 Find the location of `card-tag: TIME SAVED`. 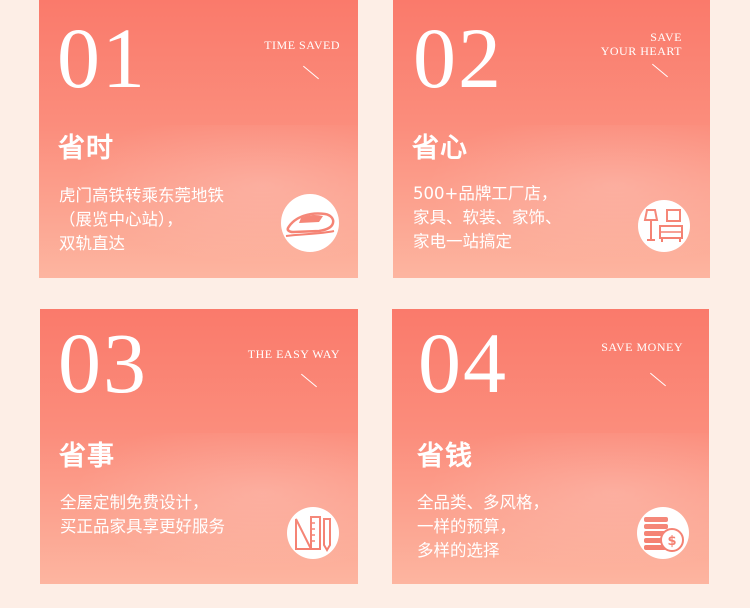

card-tag: TIME SAVED is located at coordinates (302, 45).